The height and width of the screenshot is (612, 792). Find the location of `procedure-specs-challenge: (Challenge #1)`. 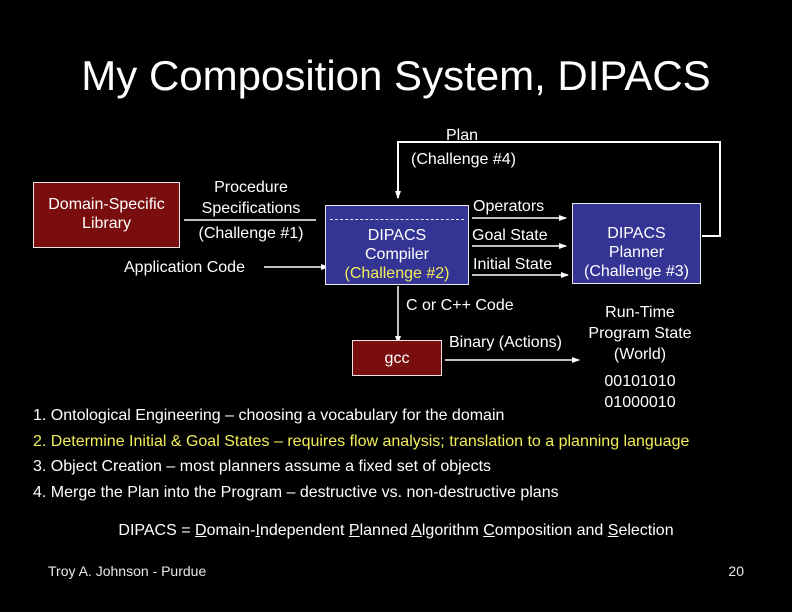

procedure-specs-challenge: (Challenge #1) is located at coordinates (251, 233).